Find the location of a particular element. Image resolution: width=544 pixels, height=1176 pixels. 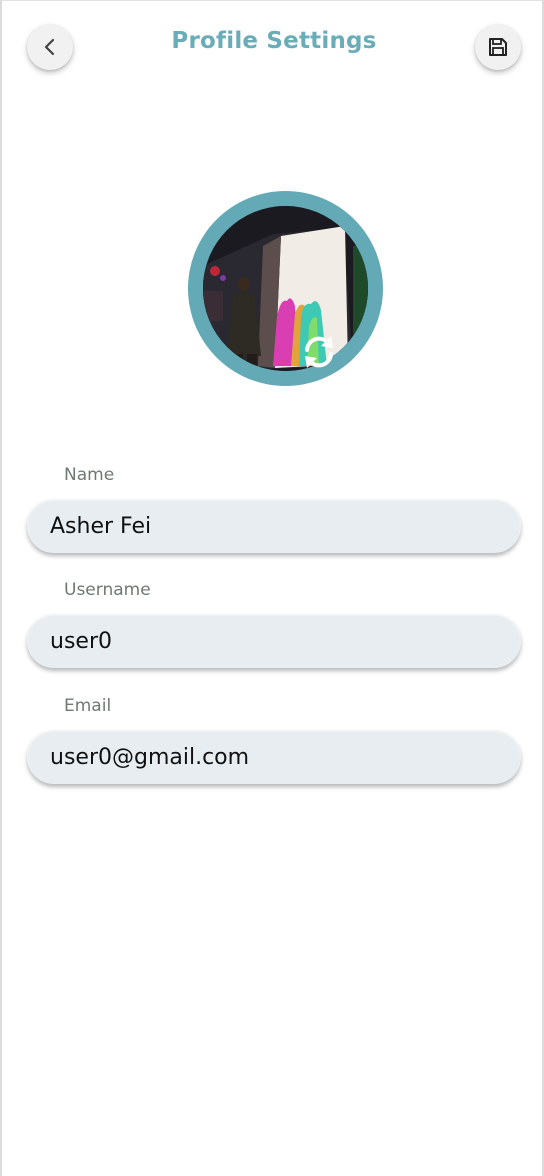

save-button is located at coordinates (498, 47).